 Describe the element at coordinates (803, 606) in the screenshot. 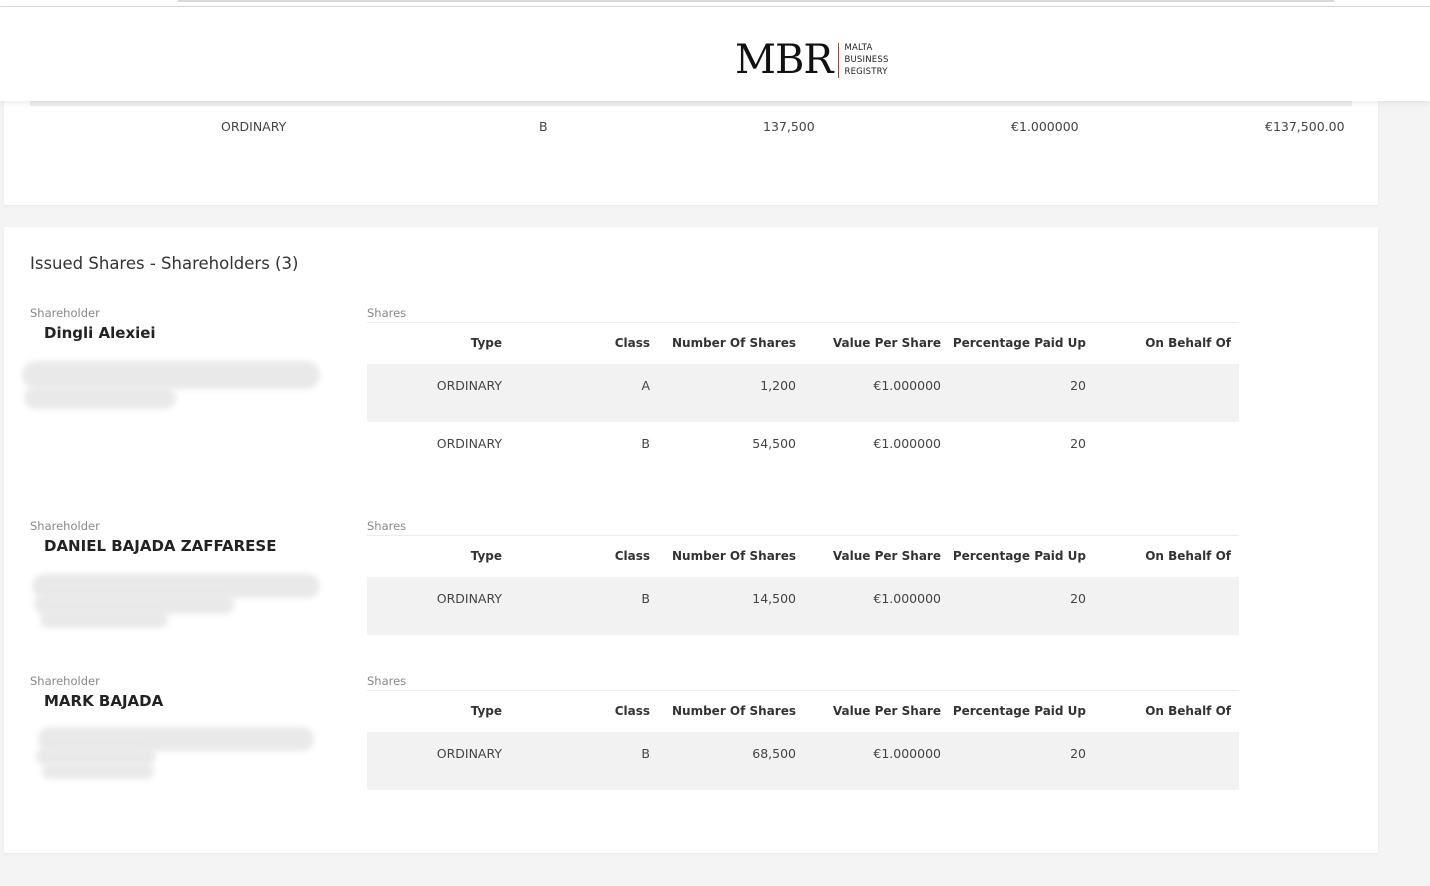

I see `table-row: ORDINARY B 14,500 €1.000000 20` at that location.